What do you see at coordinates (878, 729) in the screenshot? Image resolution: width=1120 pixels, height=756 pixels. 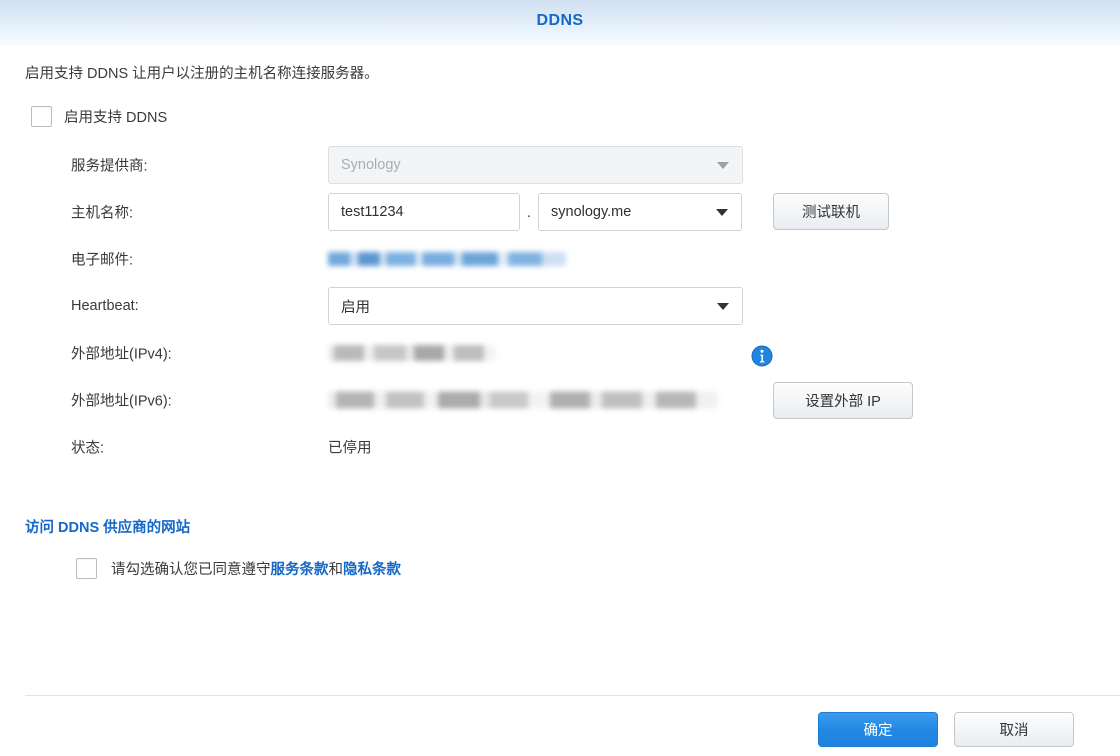 I see `ok-button: 确定` at bounding box center [878, 729].